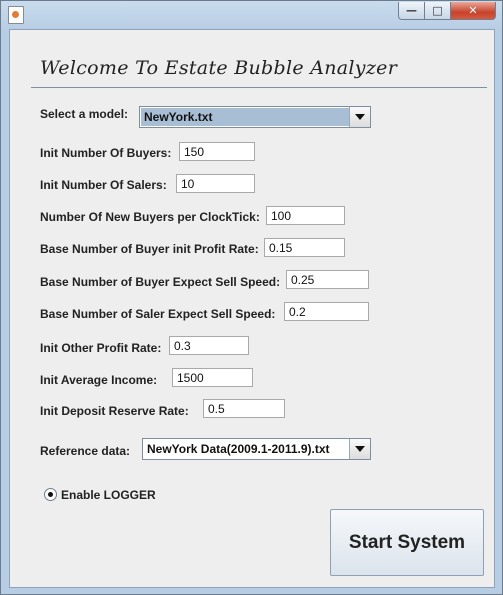  What do you see at coordinates (209, 345) in the screenshot?
I see `other-profit-rate-input: 0.3` at bounding box center [209, 345].